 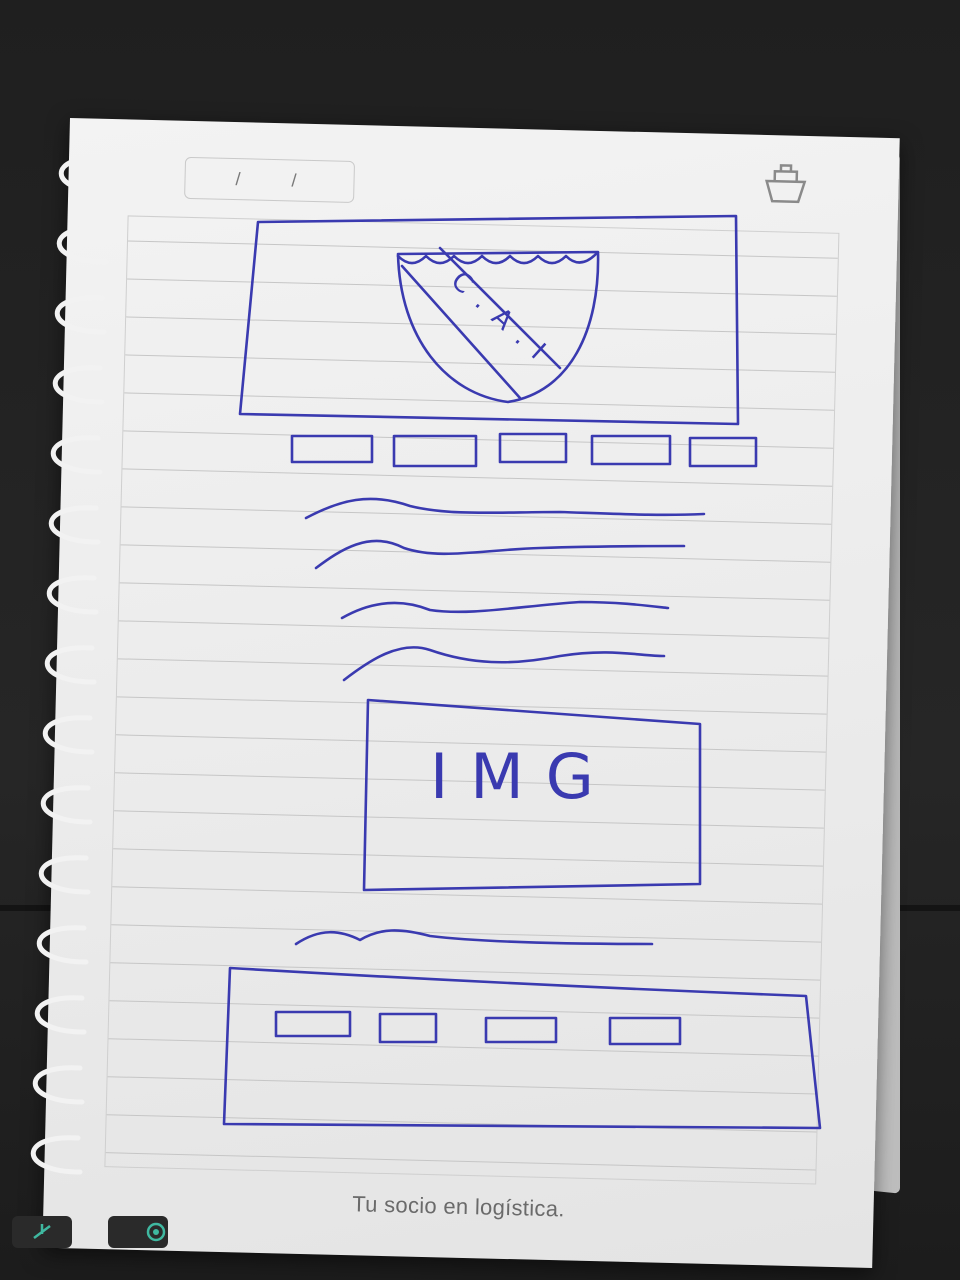 I want to click on crest-text: C.A.I, so click(x=503, y=320).